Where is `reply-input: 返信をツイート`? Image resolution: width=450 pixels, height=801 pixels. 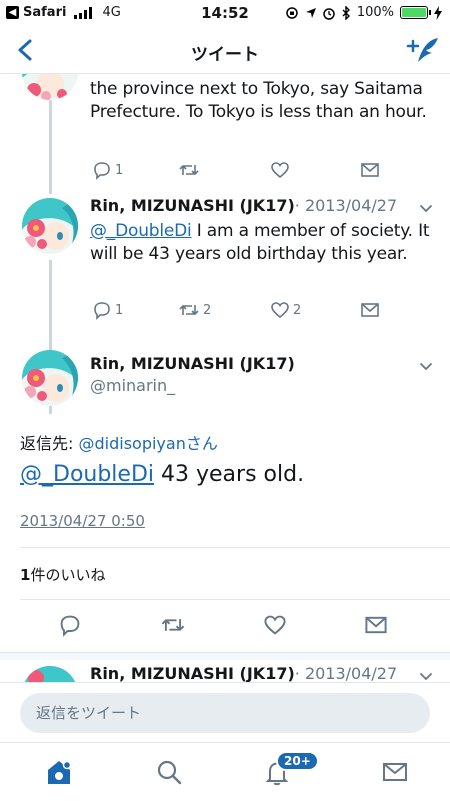
reply-input: 返信をツイート is located at coordinates (225, 713).